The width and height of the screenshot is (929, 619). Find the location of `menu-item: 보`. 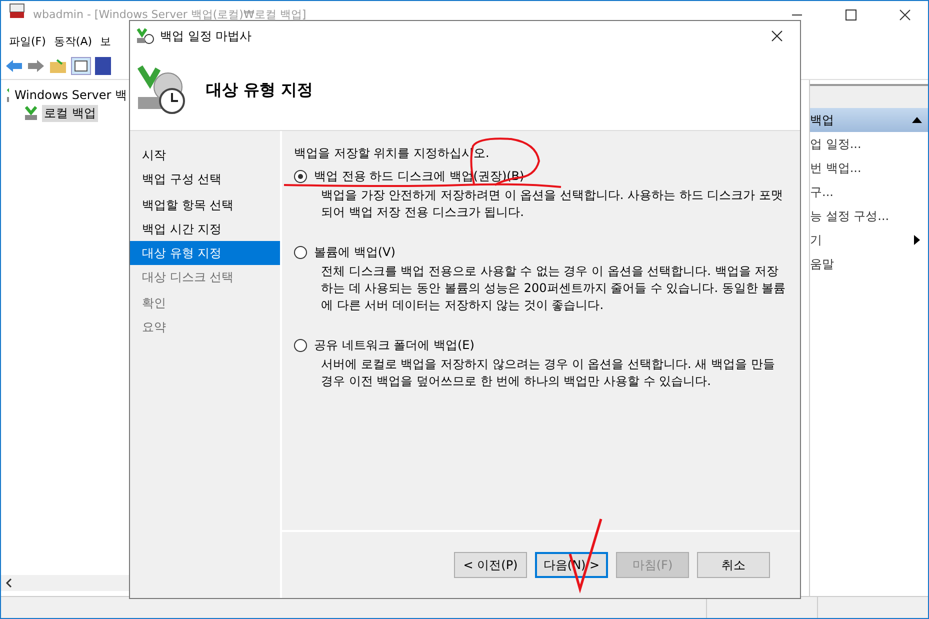

menu-item: 보 is located at coordinates (106, 41).